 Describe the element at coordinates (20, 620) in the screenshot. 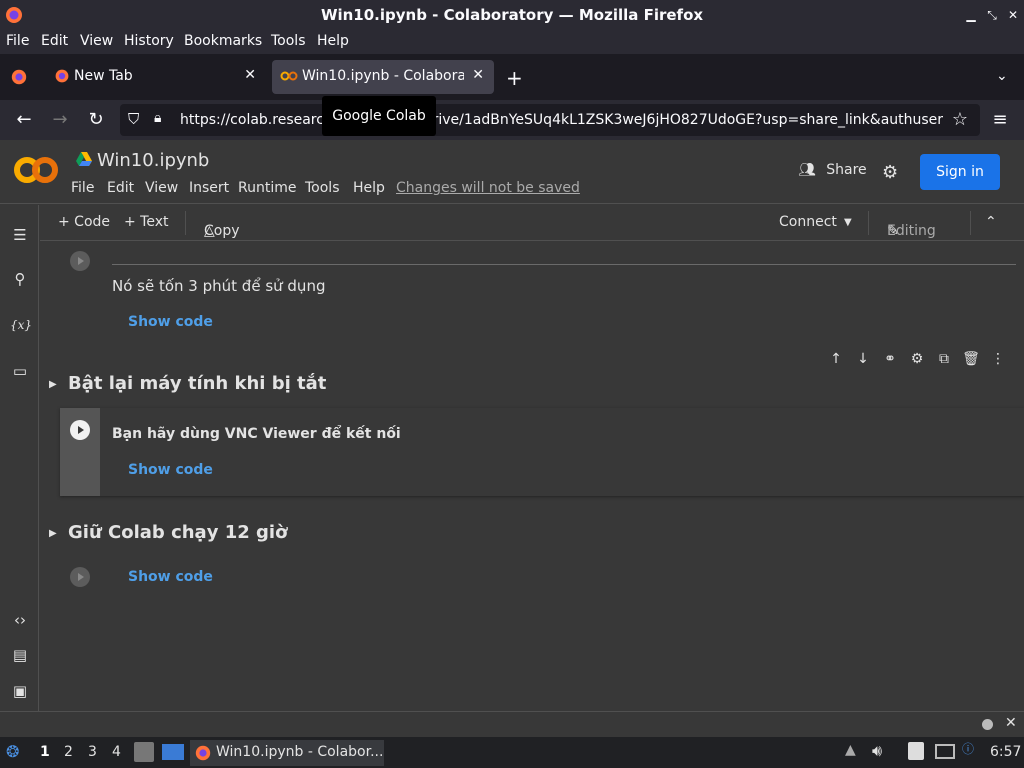

I see `code-snippets-icon: ‹›` at that location.